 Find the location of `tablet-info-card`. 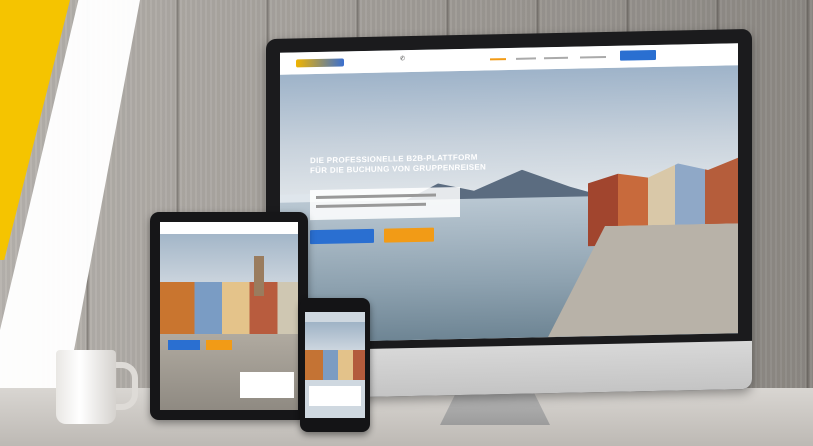

tablet-info-card is located at coordinates (267, 385).